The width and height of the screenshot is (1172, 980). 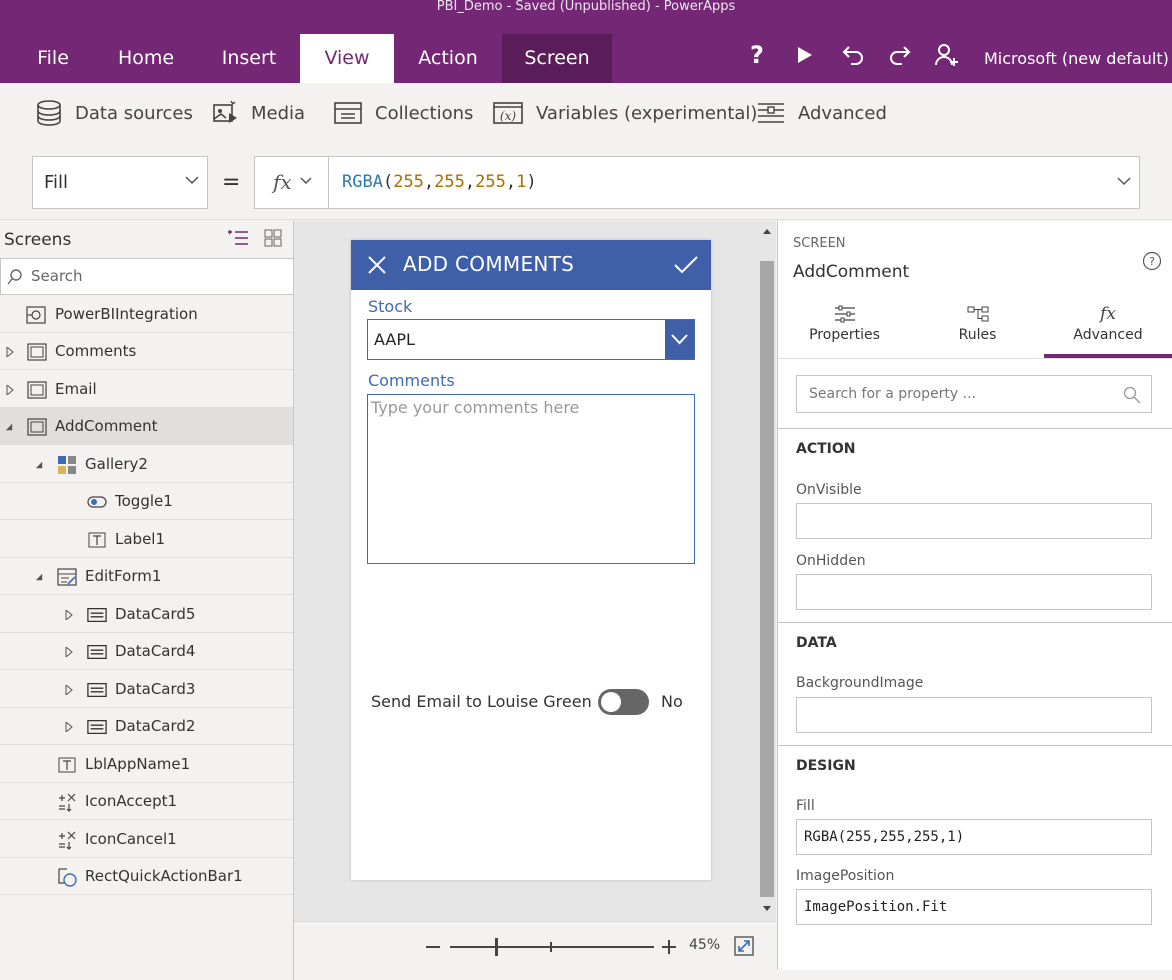 I want to click on fx-icon: fx, so click(x=282, y=182).